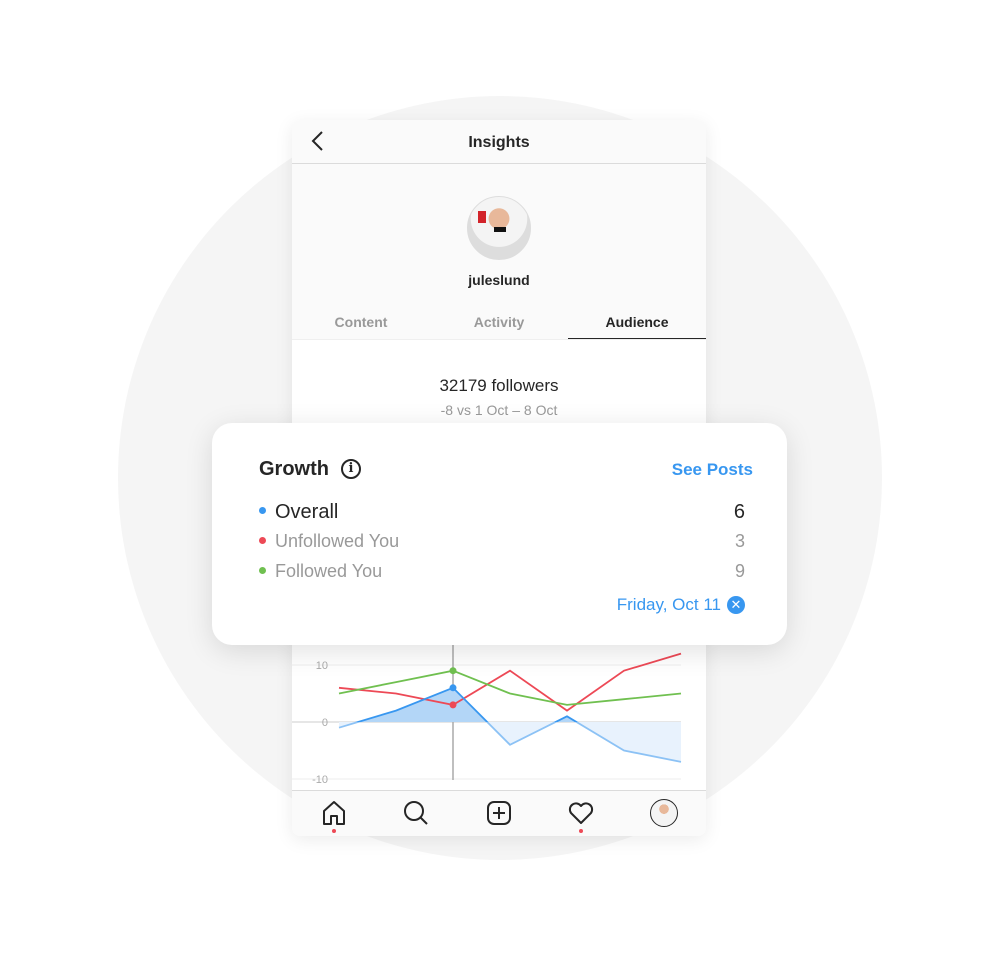 This screenshot has width=1000, height=956. What do you see at coordinates (361, 321) in the screenshot?
I see `tab-content: Content` at bounding box center [361, 321].